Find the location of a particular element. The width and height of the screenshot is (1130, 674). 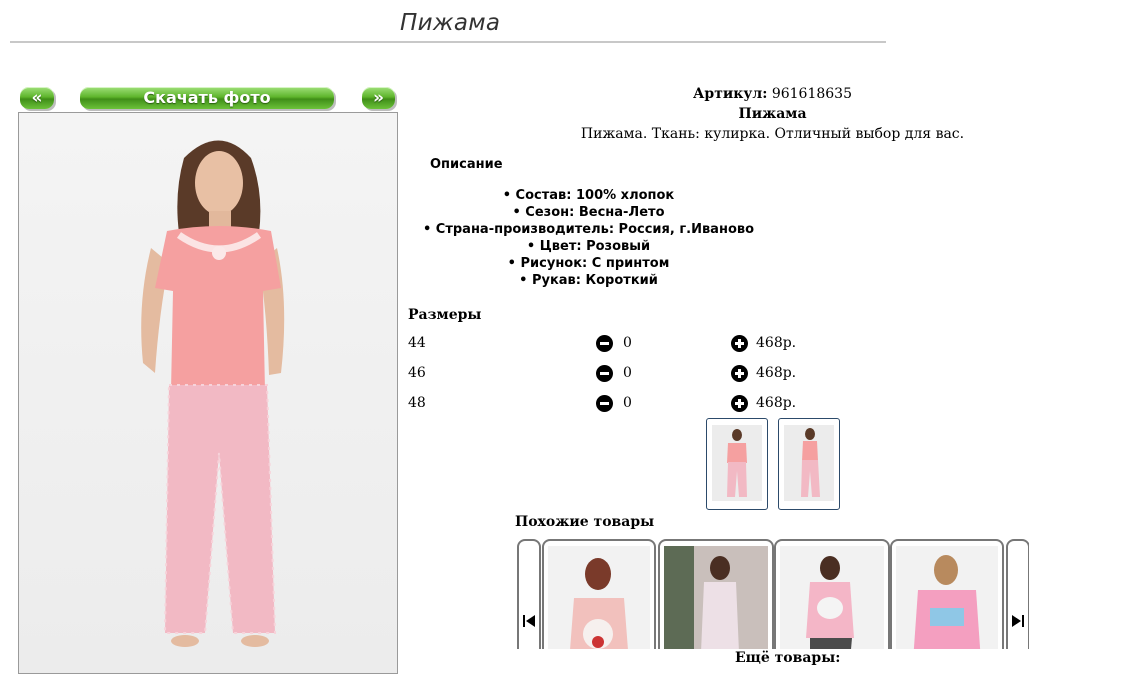

size-row: 44 0 468р. is located at coordinates (608, 344).